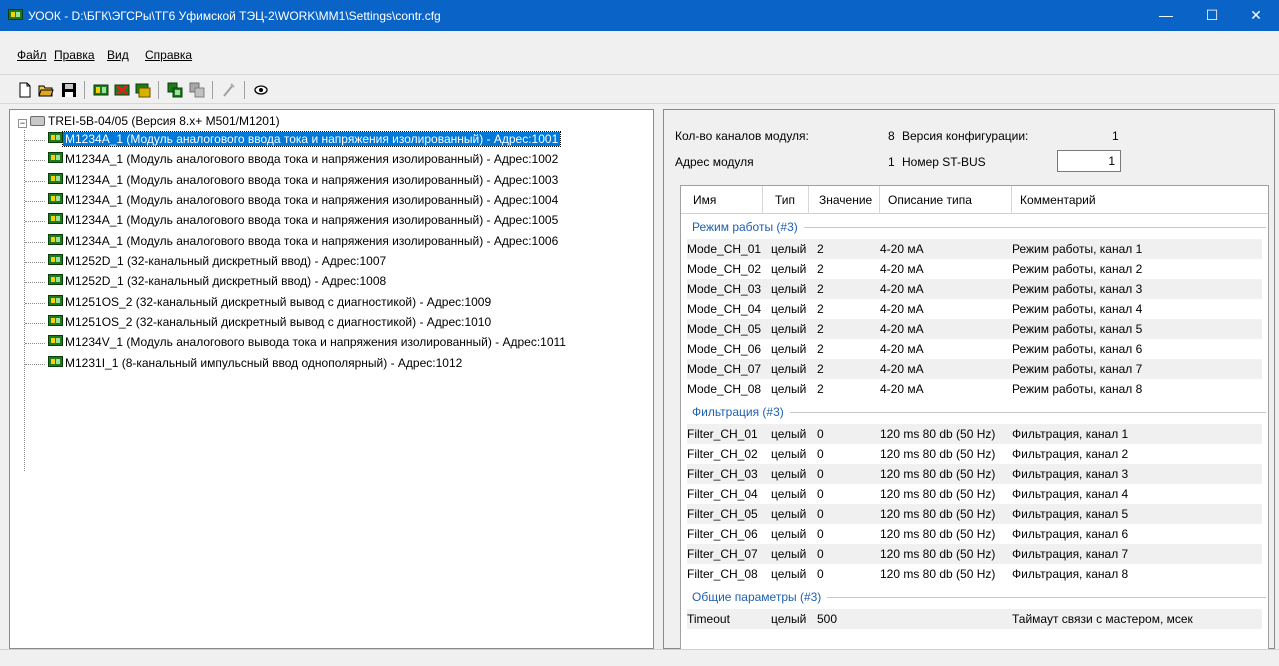 Image resolution: width=1279 pixels, height=666 pixels. Describe the element at coordinates (32, 55) in the screenshot. I see `menu-file: Файл` at that location.